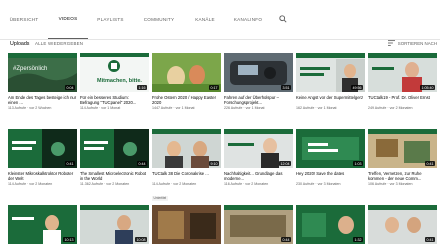  What do you see at coordinates (316, 108) in the screenshot?
I see `video-meta: 162 Aufrufe · vor 1 Monat` at bounding box center [316, 108].